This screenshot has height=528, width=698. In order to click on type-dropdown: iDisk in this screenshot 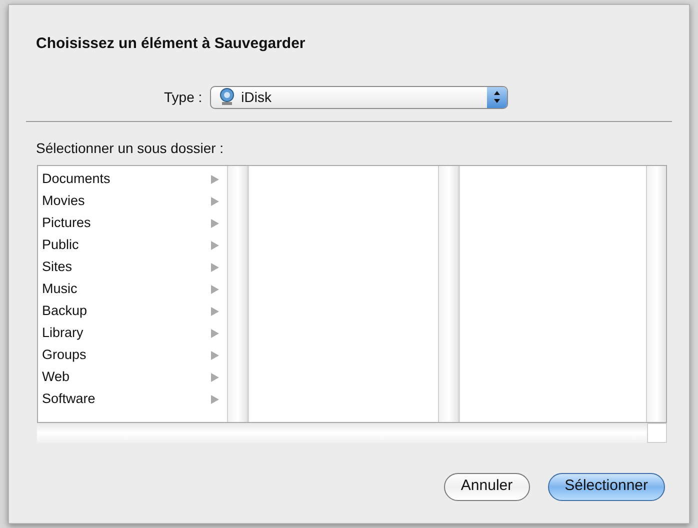, I will do `click(359, 97)`.